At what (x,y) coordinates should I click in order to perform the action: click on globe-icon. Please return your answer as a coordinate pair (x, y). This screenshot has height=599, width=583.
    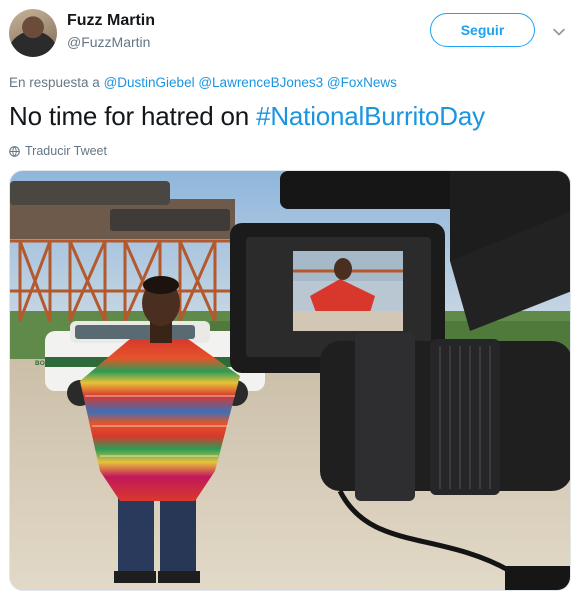
    Looking at the image, I should click on (14, 151).